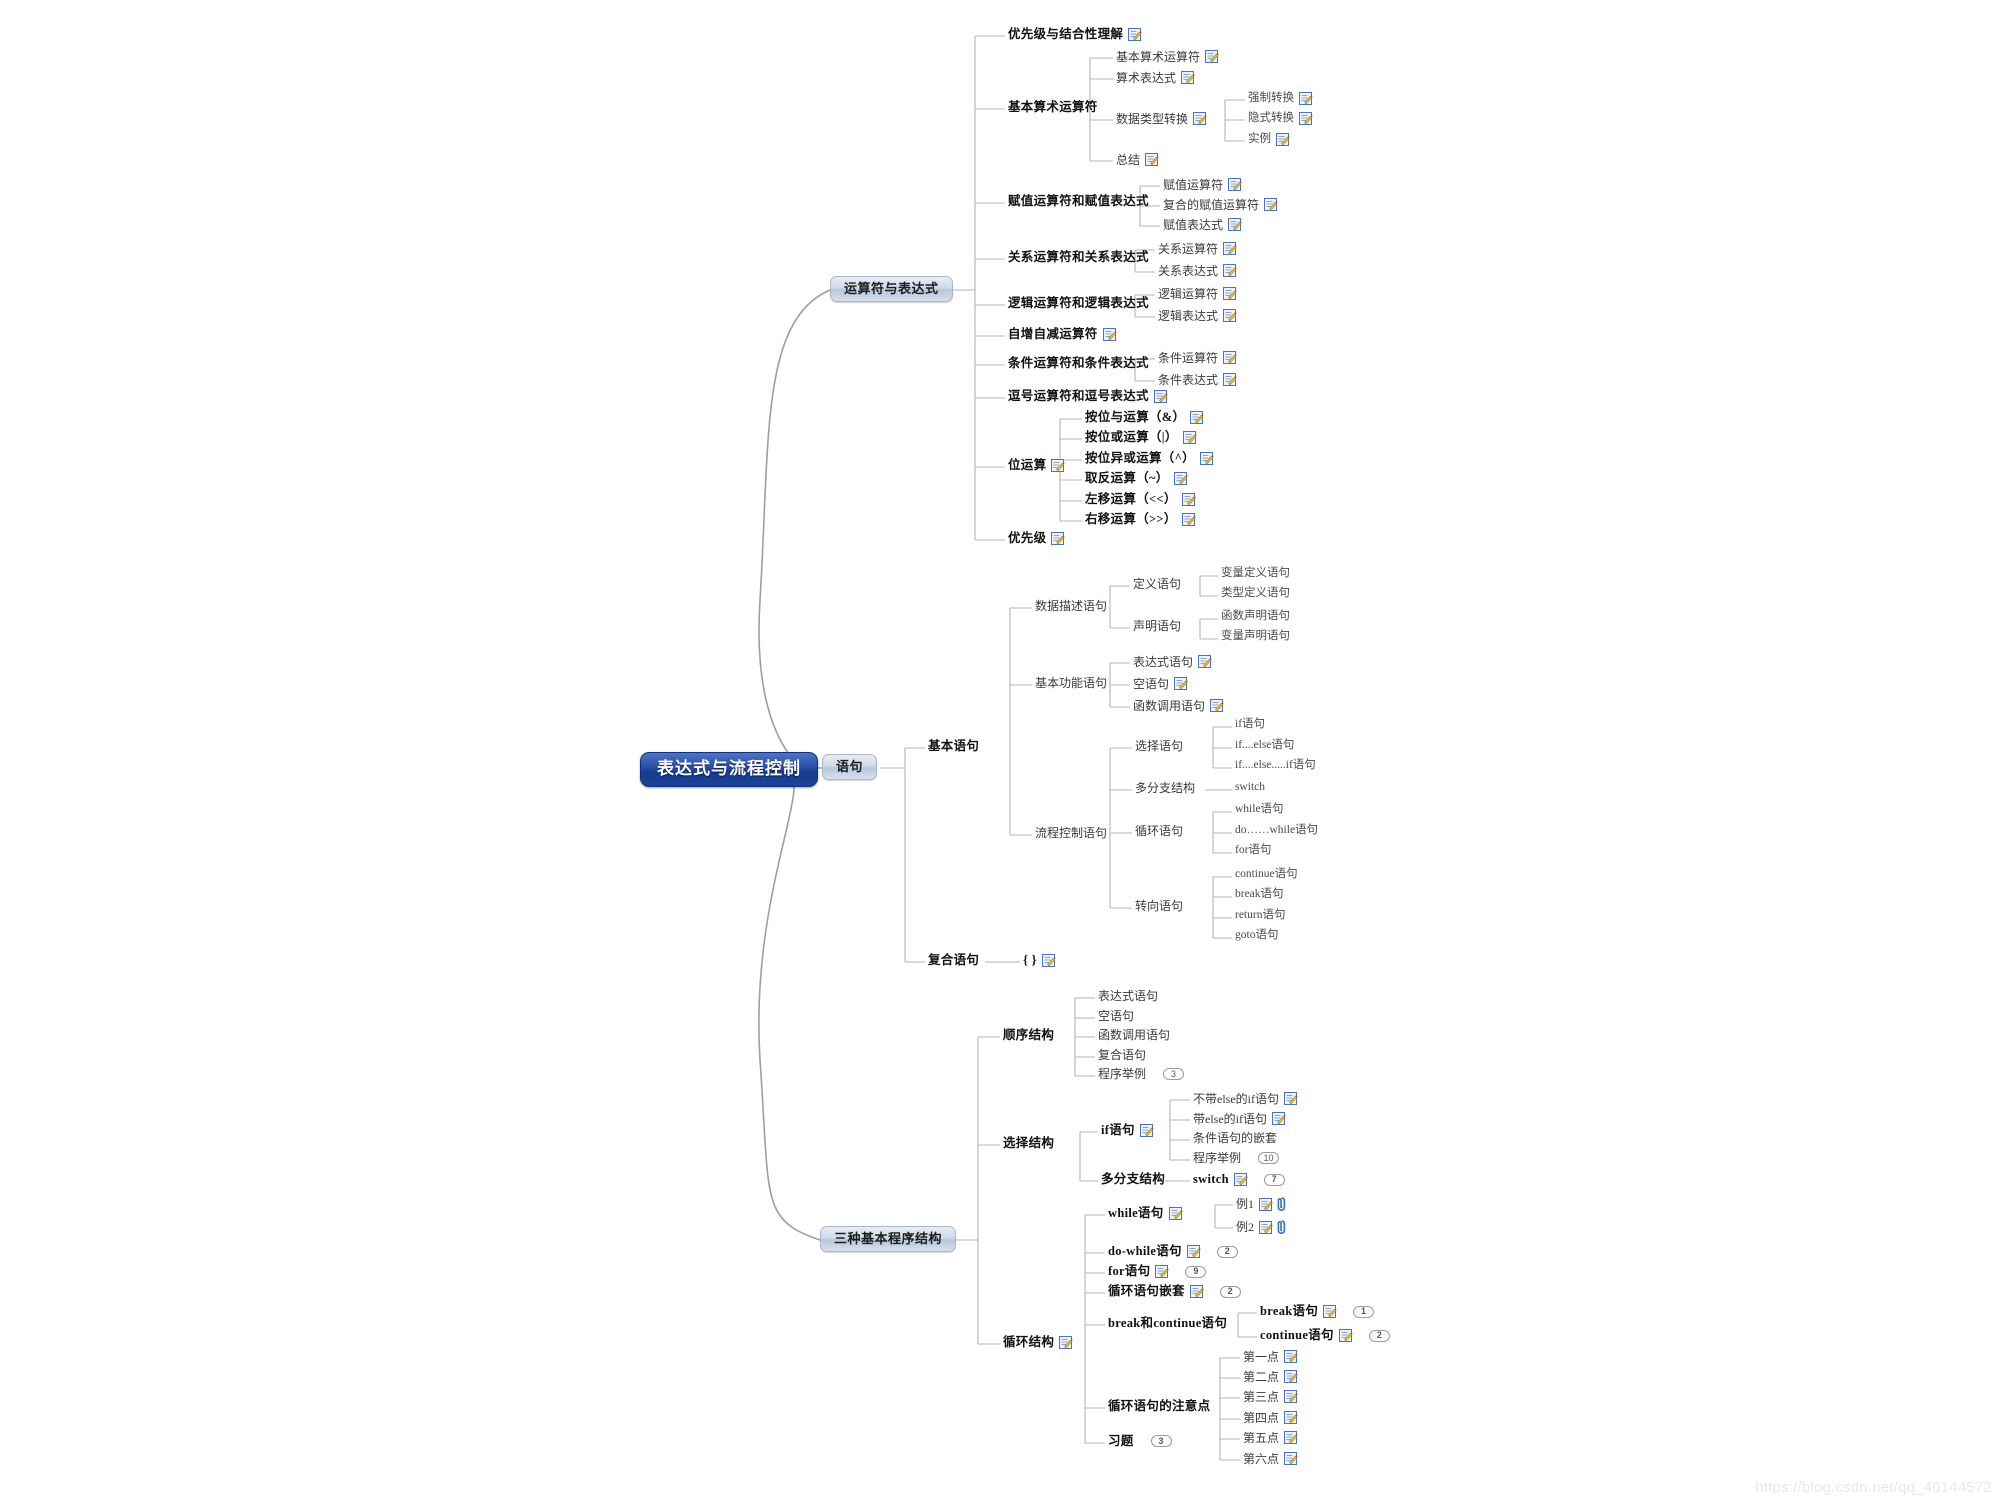  What do you see at coordinates (1140, 1441) in the screenshot?
I see `loopstruct-child-6: 习题 3` at bounding box center [1140, 1441].